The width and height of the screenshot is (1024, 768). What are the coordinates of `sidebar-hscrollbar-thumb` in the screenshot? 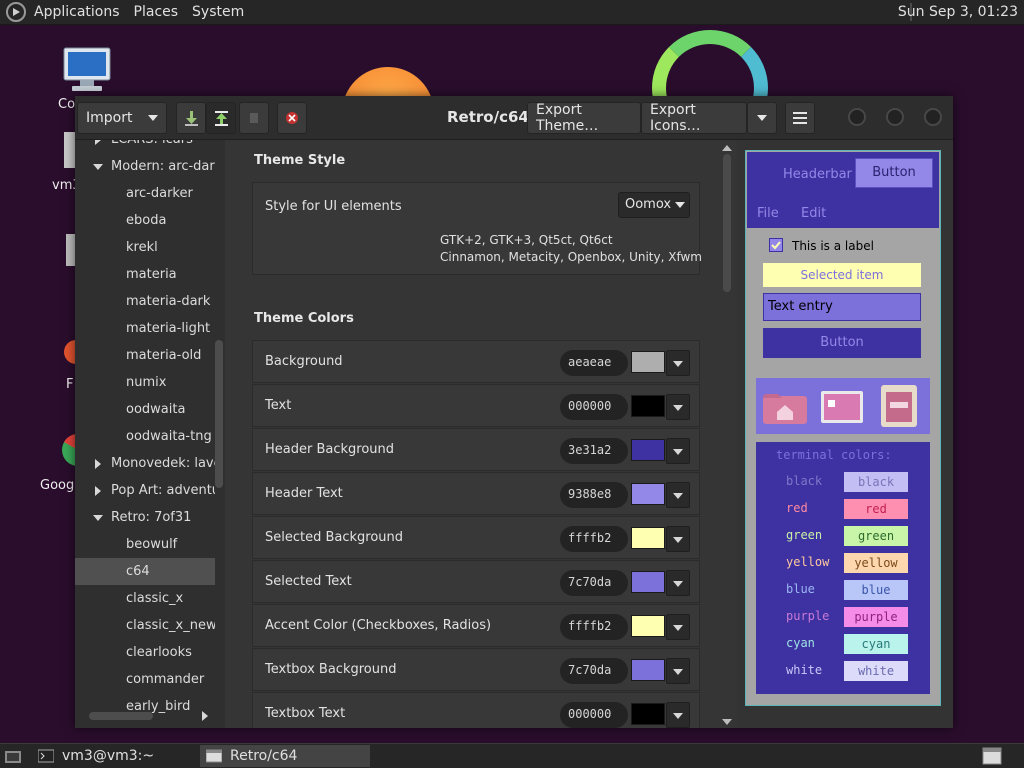 It's located at (121, 716).